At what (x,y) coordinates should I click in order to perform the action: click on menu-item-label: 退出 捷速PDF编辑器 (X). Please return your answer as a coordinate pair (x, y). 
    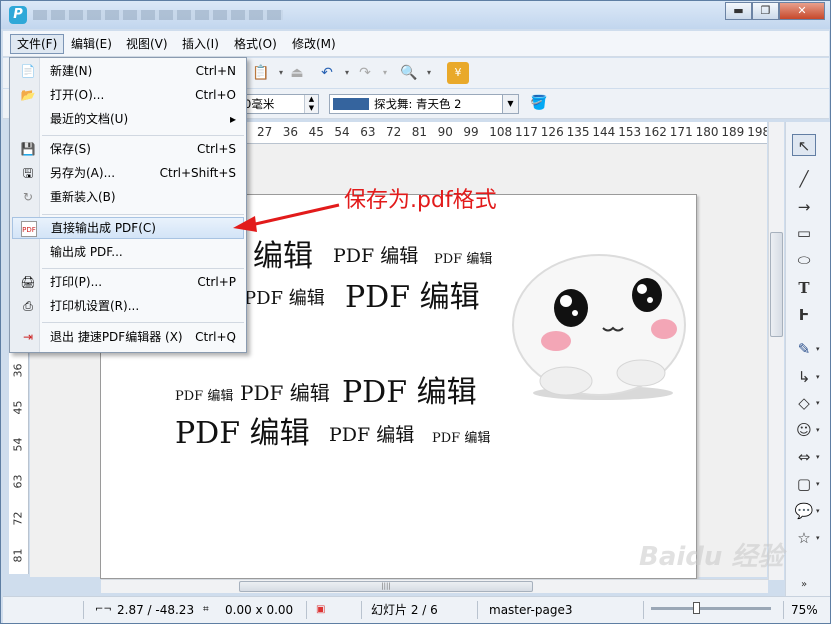
    Looking at the image, I should click on (116, 337).